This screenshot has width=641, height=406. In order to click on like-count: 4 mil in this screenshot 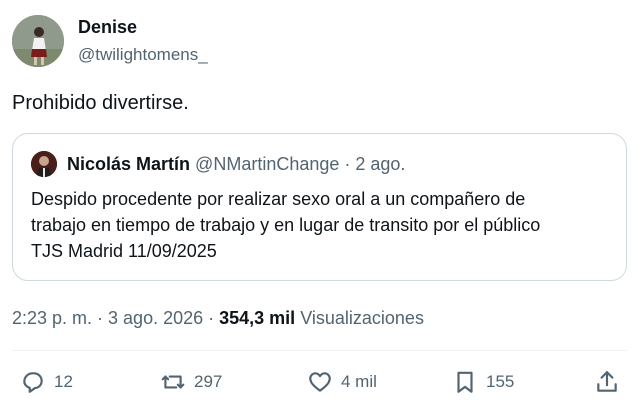, I will do `click(359, 381)`.